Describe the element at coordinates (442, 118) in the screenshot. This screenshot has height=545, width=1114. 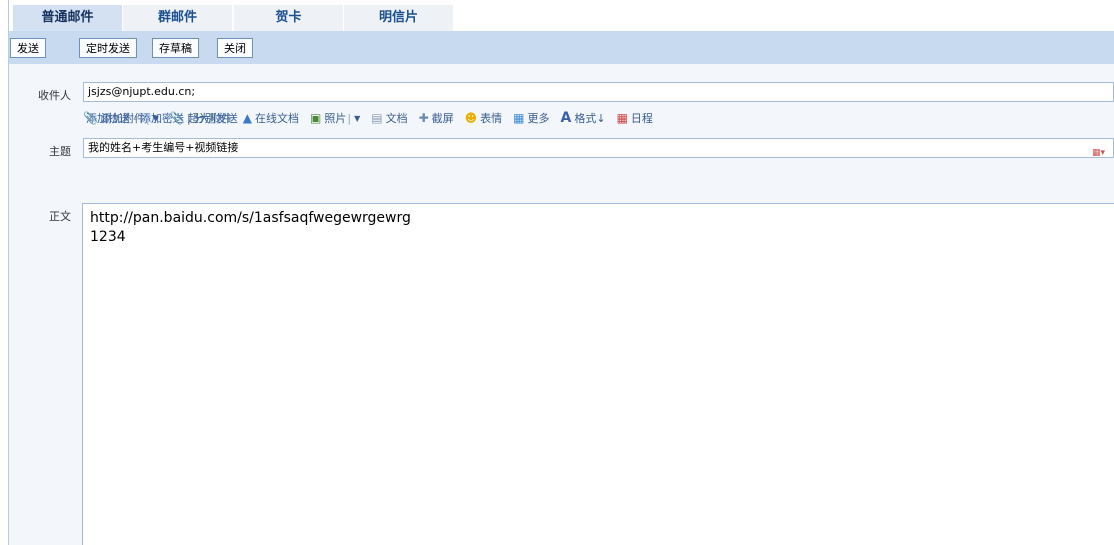
I see `screenshot-label: 截屏` at that location.